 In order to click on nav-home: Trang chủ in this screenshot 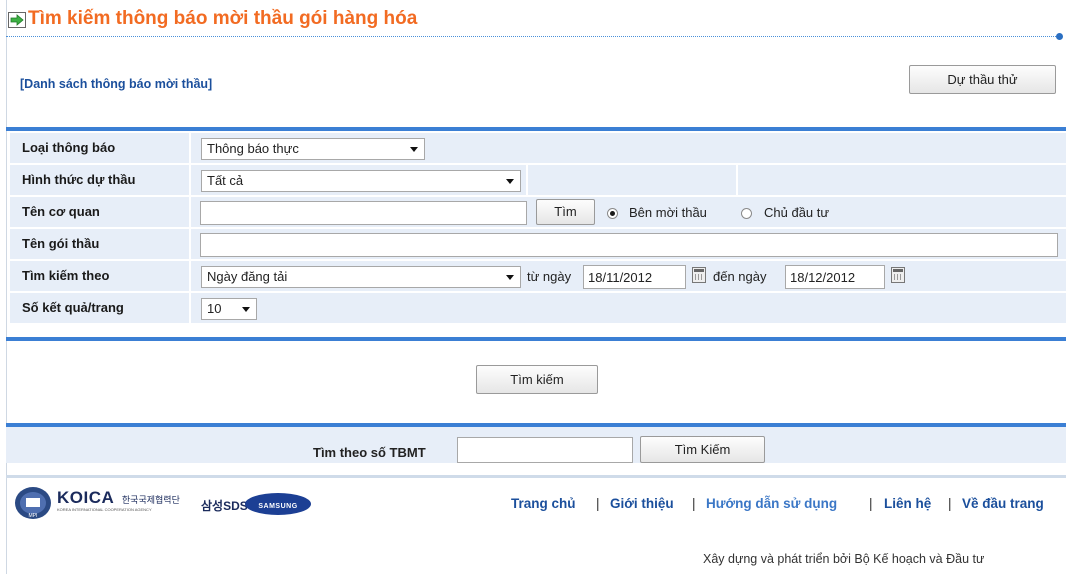, I will do `click(543, 503)`.